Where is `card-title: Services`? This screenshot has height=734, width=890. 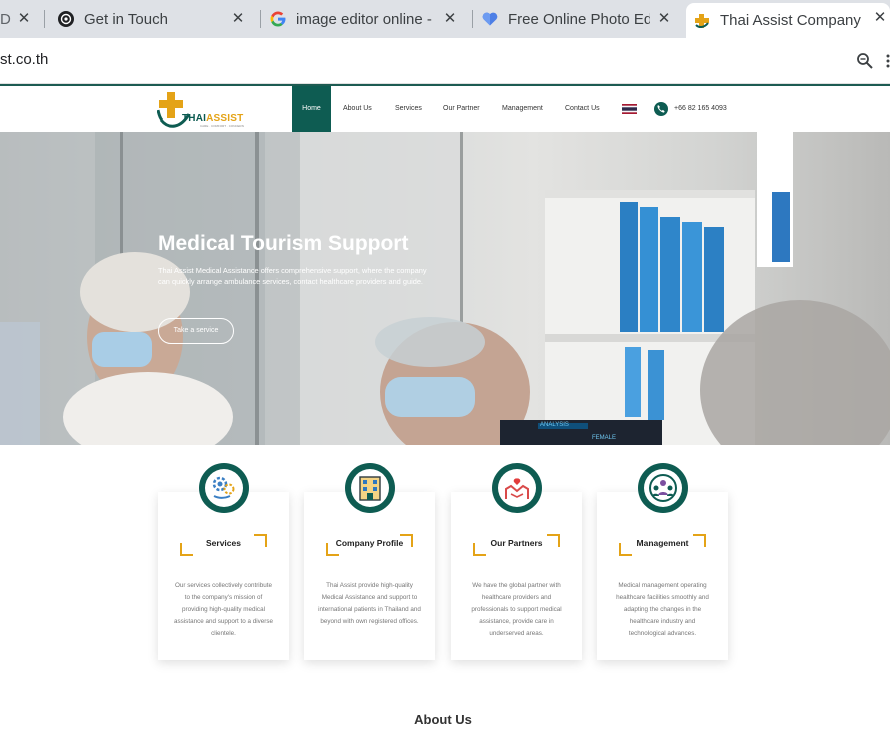
card-title: Services is located at coordinates (223, 543).